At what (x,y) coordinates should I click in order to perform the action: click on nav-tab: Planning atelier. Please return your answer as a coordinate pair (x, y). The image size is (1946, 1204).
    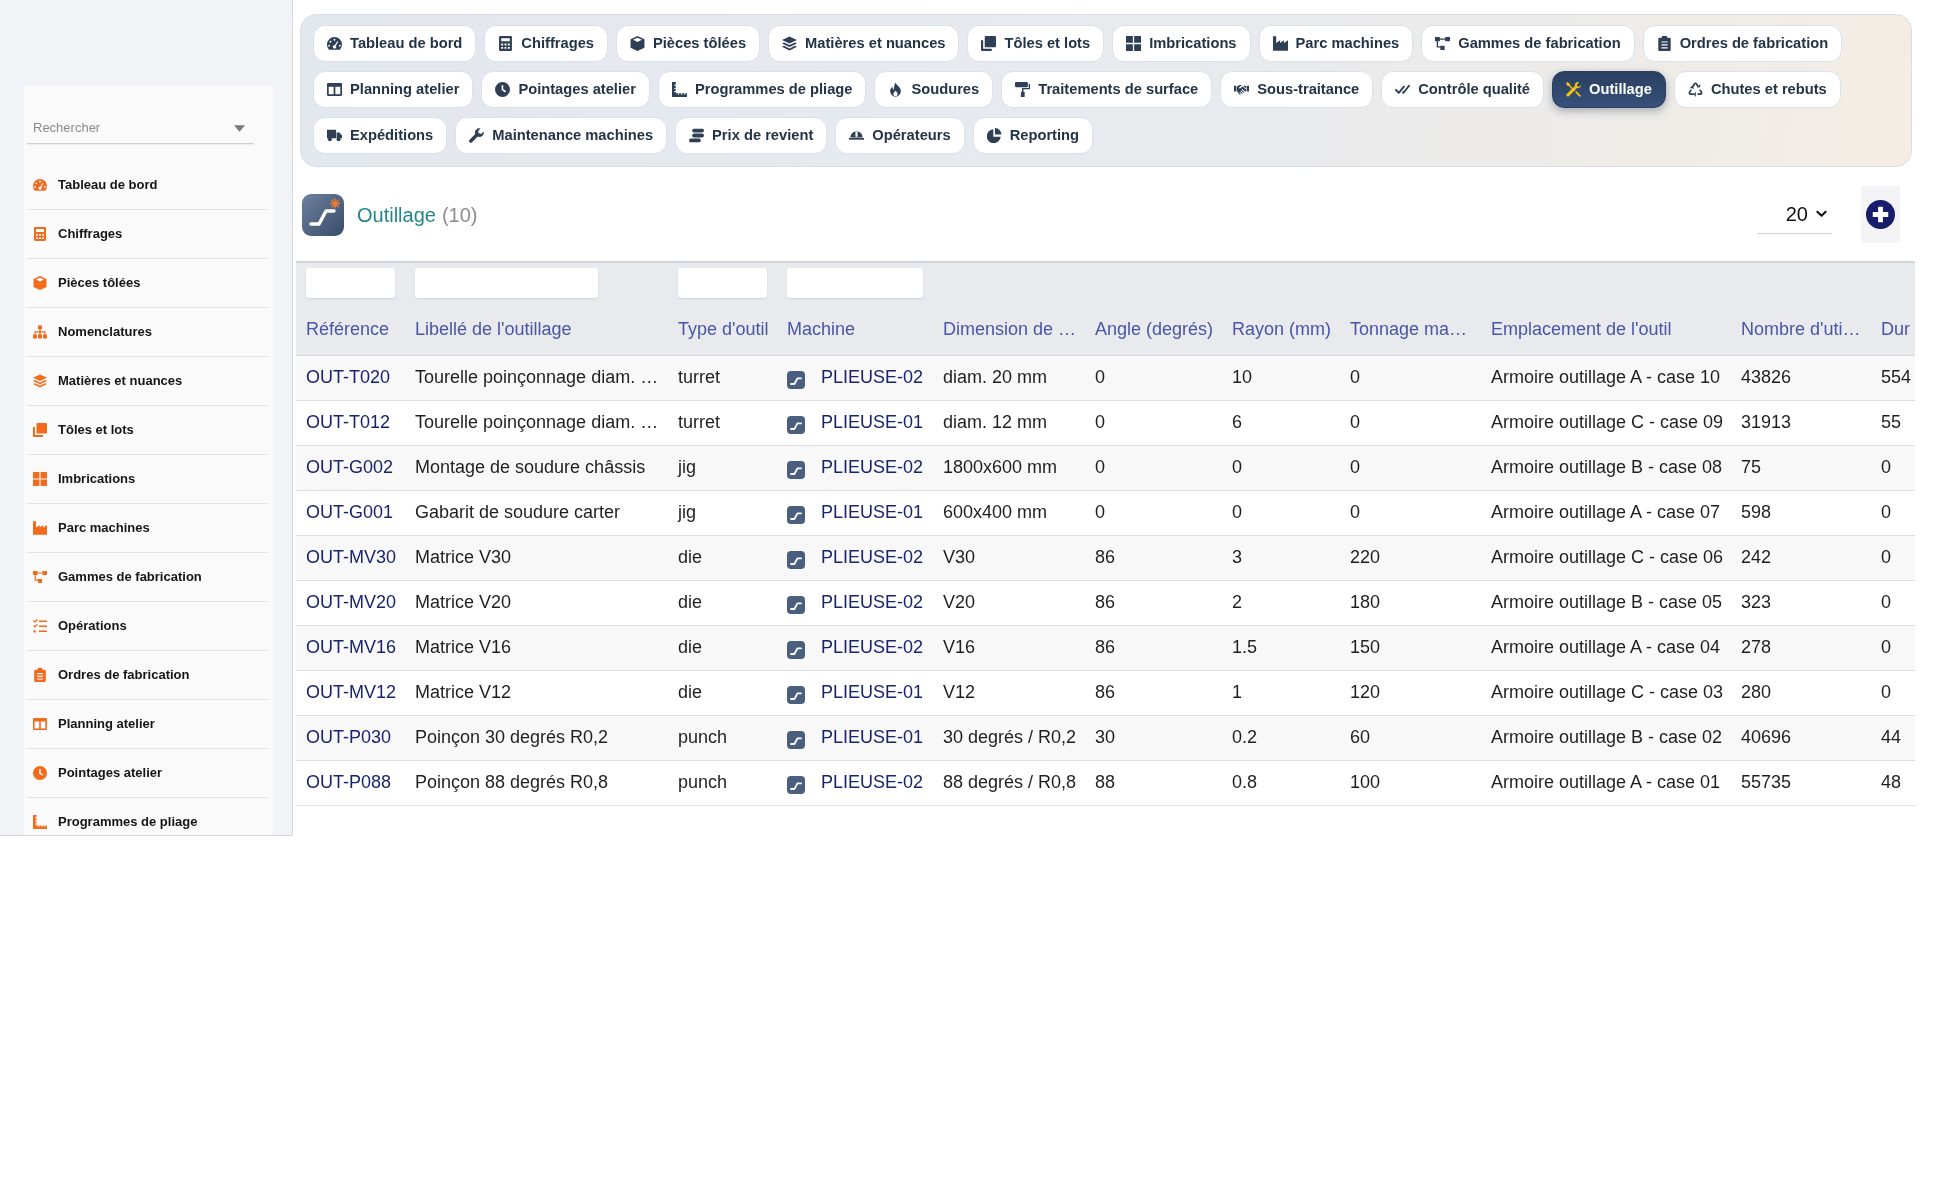
    Looking at the image, I should click on (393, 89).